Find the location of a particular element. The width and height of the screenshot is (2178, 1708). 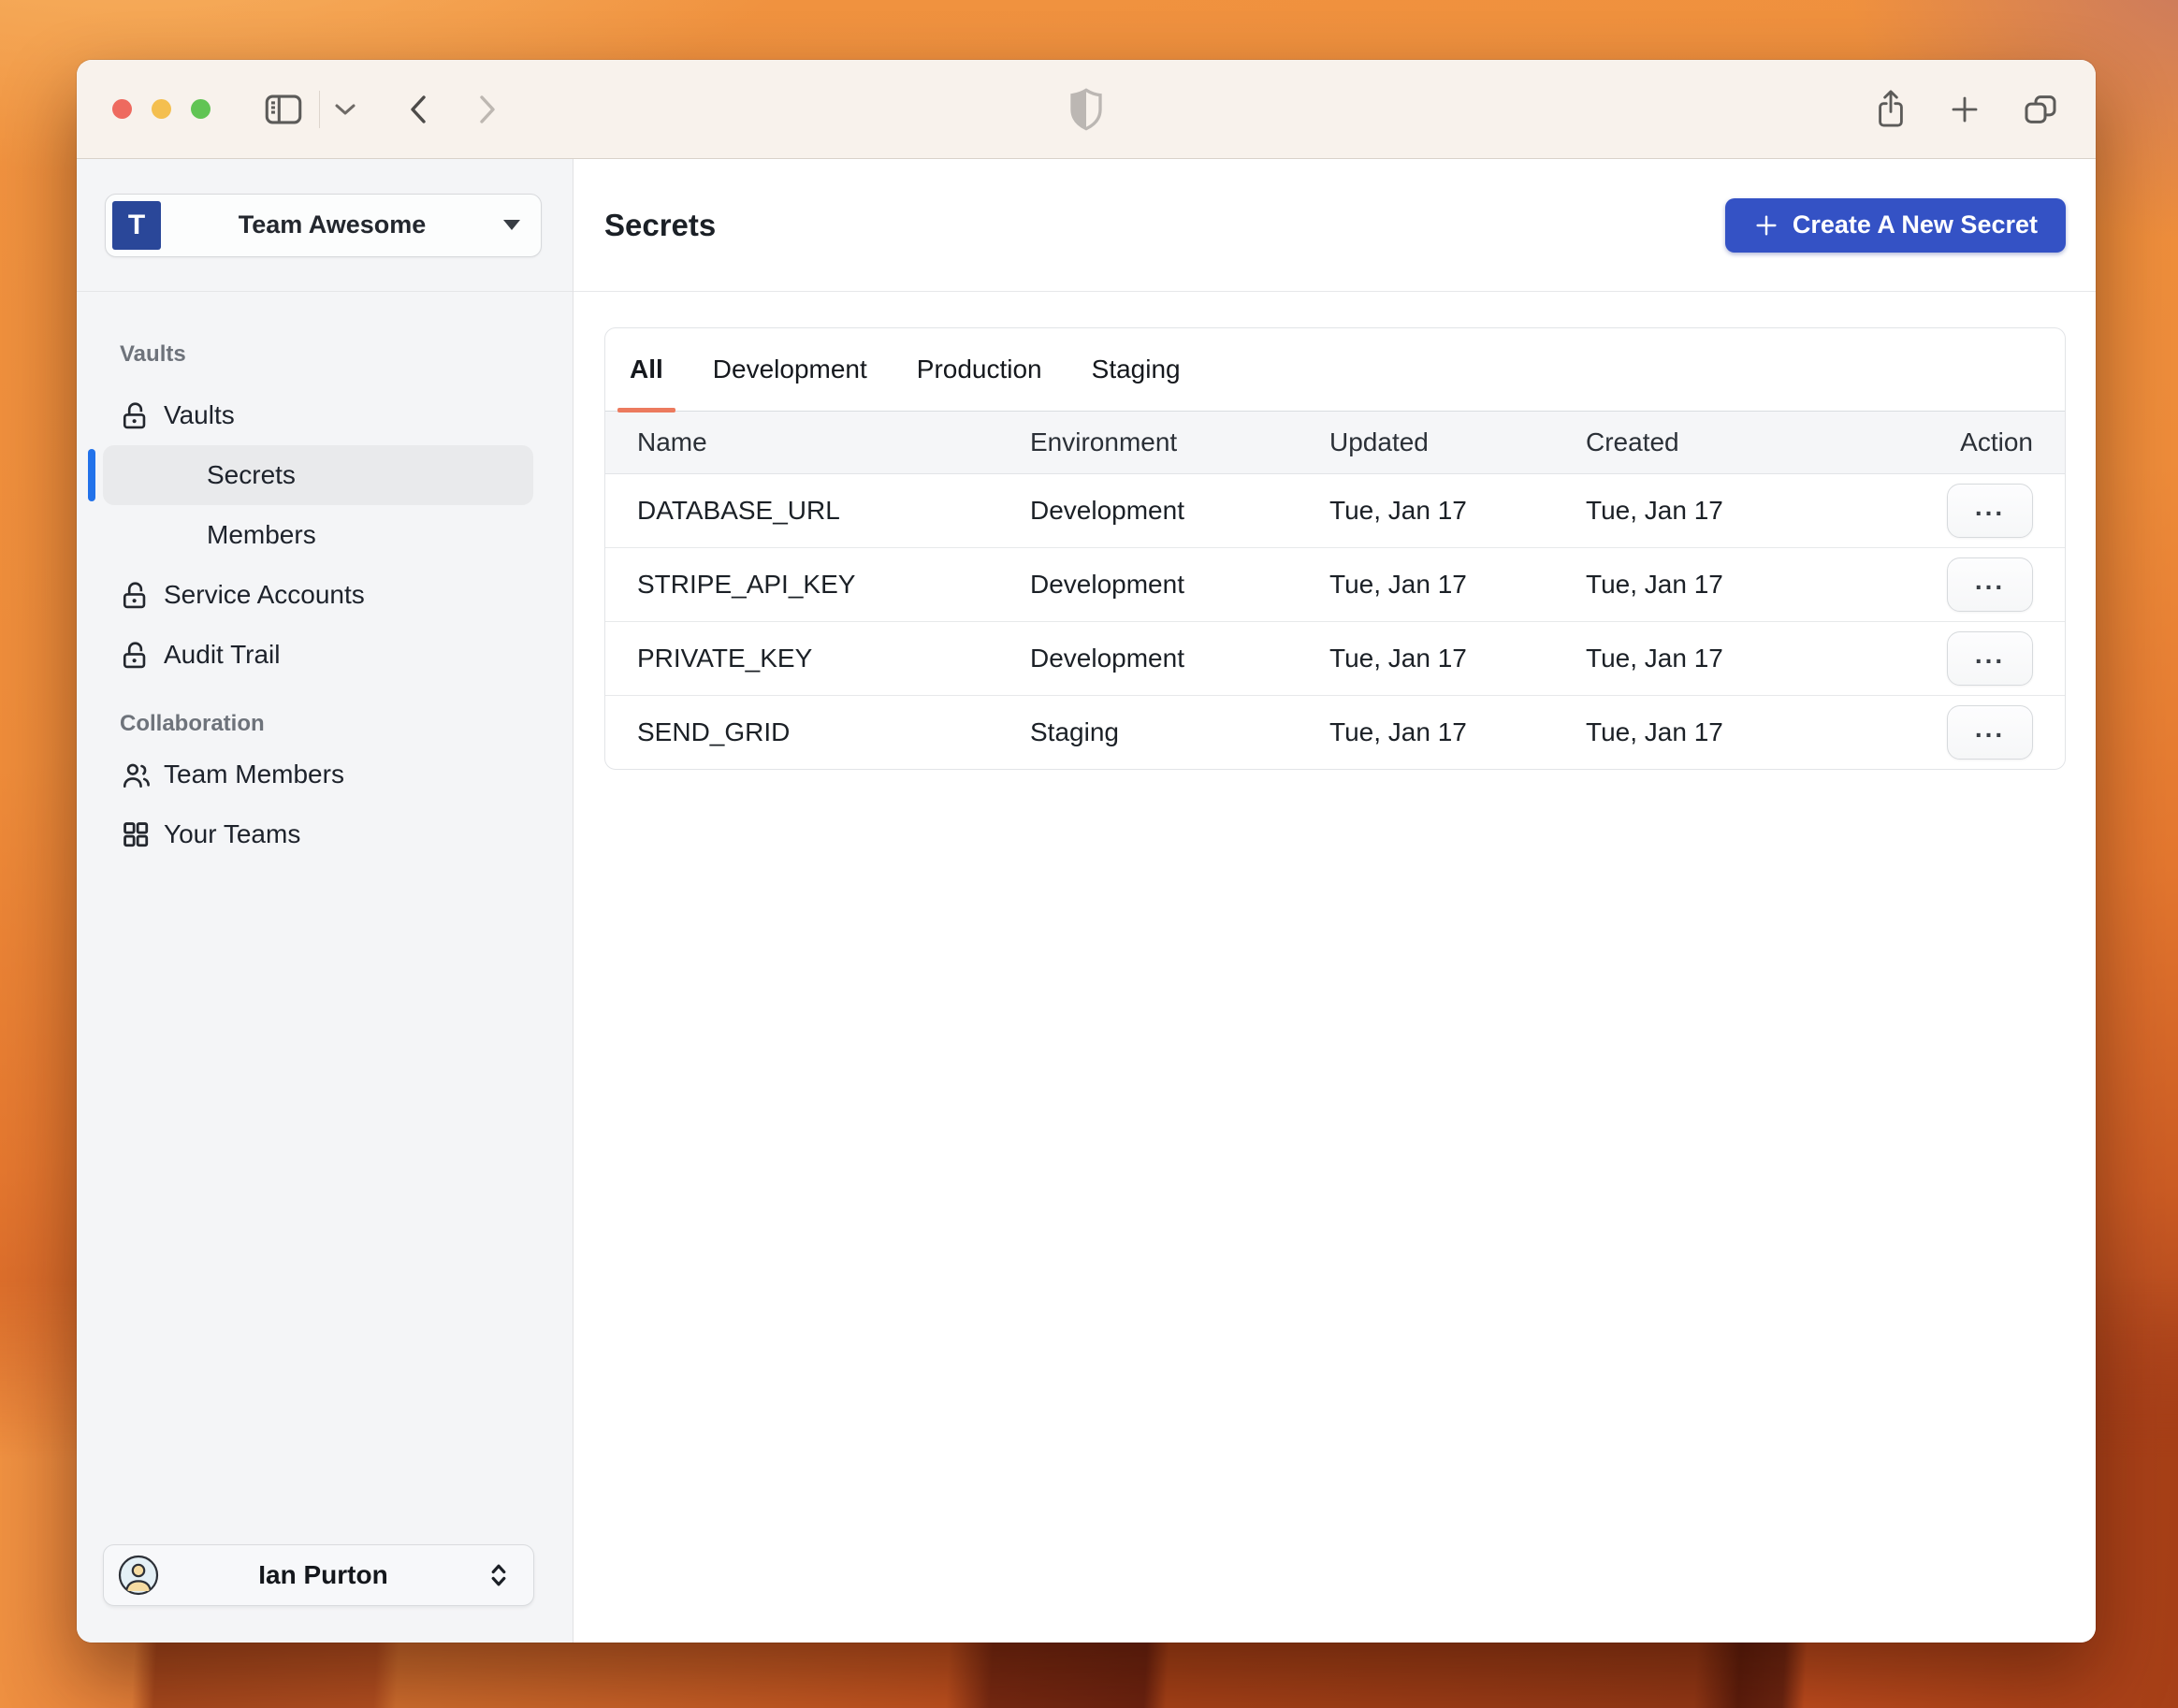

secret-name: STRIPE_API_KEY is located at coordinates (746, 584).